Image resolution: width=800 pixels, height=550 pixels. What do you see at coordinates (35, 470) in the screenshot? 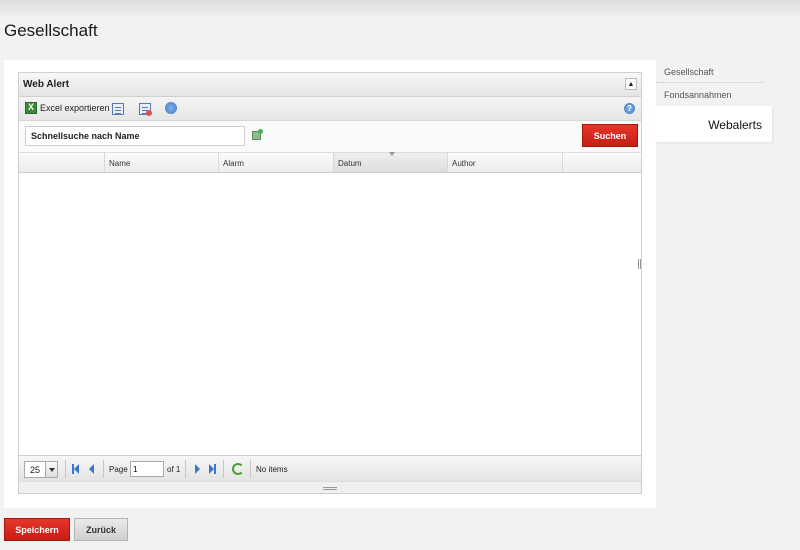
I see `page-size-value: 25` at bounding box center [35, 470].